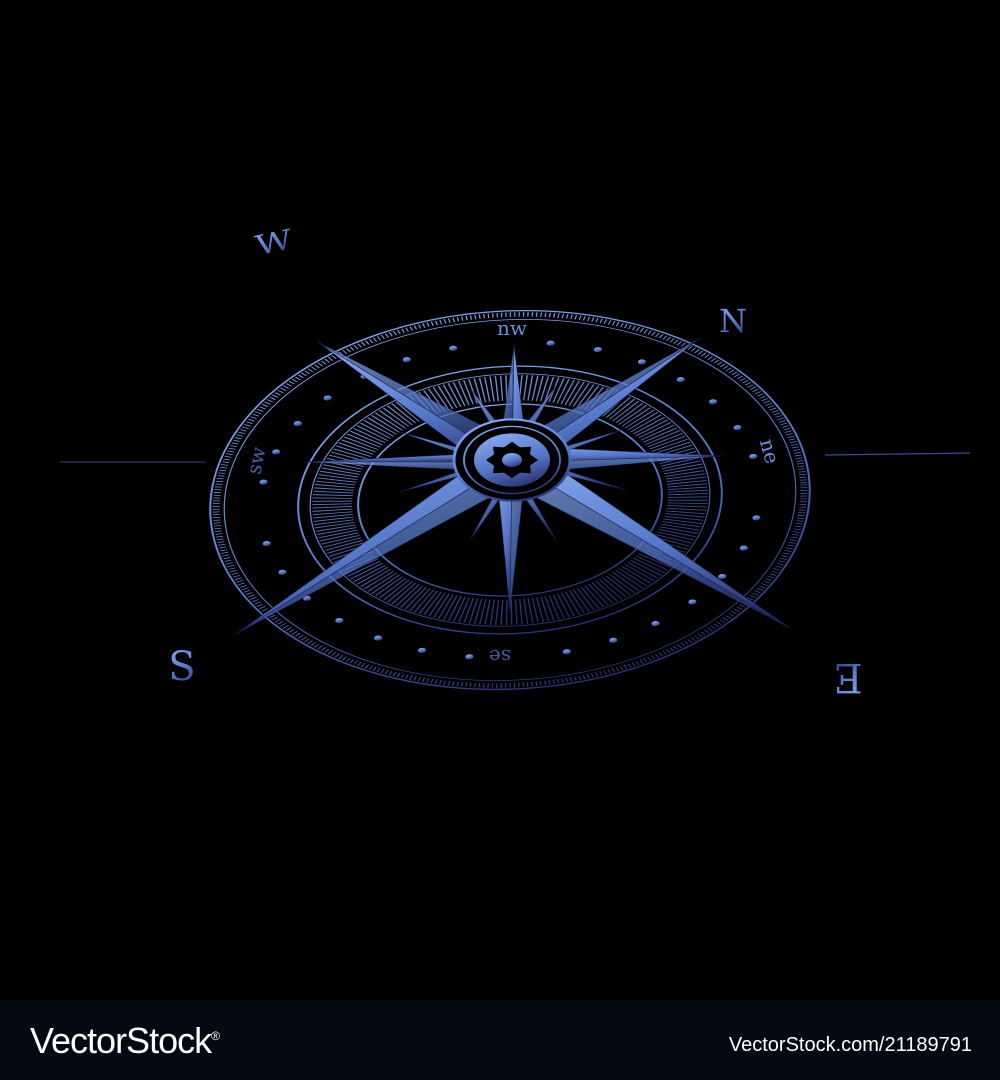 This screenshot has height=1080, width=1000. What do you see at coordinates (500, 1040) in the screenshot?
I see `watermark-footer: VectorStock® VectorStock.com/21189791` at bounding box center [500, 1040].